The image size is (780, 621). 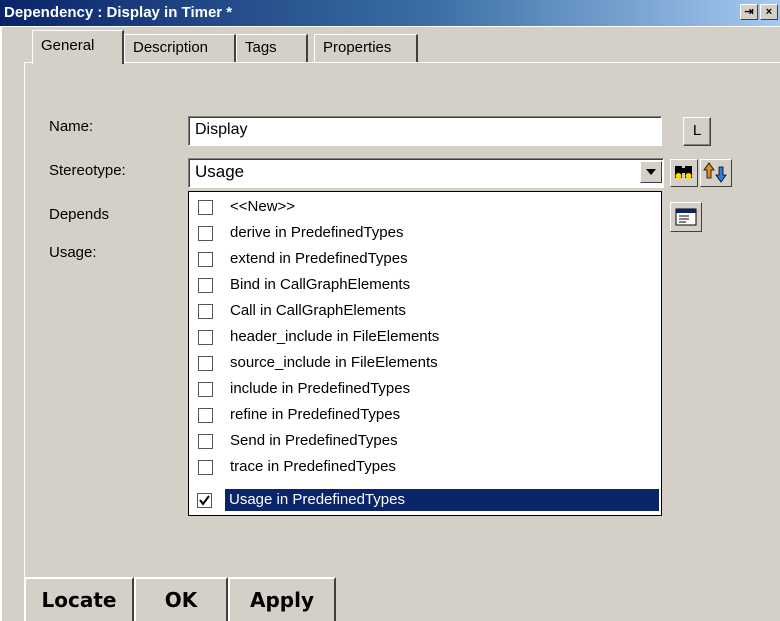 What do you see at coordinates (425, 311) in the screenshot?
I see `list-item: Call in CallGraphElements` at bounding box center [425, 311].